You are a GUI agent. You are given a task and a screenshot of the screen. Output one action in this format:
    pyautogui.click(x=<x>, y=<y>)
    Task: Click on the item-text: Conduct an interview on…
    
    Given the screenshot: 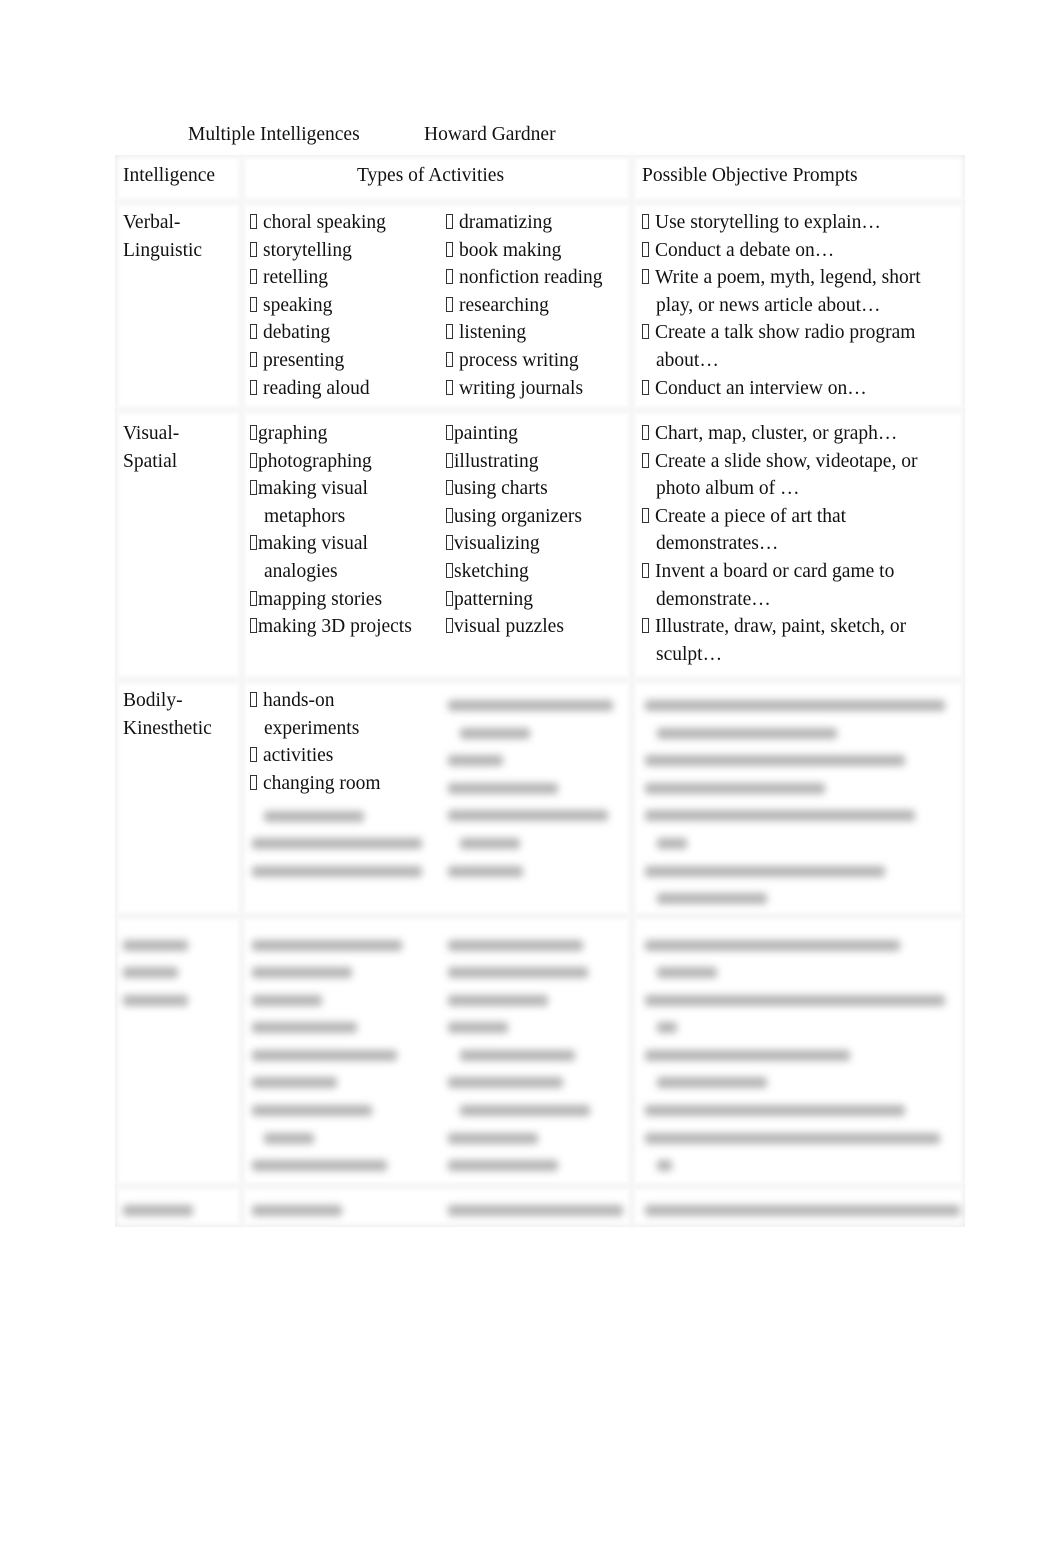 What is the action you would take?
    pyautogui.click(x=761, y=388)
    